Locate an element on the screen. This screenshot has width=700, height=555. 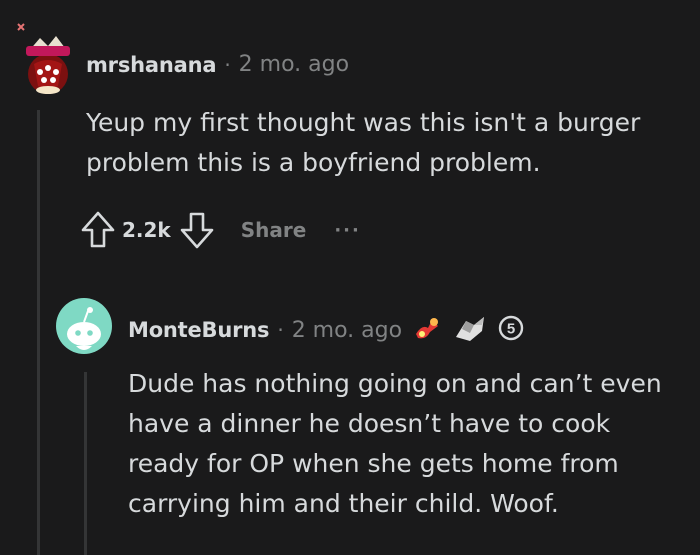
award-count: 5 is located at coordinates (511, 329).